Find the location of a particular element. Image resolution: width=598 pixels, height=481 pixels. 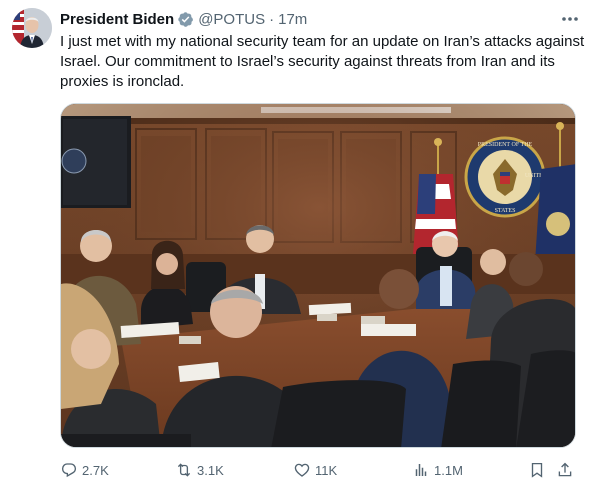

heart-icon is located at coordinates (302, 470).